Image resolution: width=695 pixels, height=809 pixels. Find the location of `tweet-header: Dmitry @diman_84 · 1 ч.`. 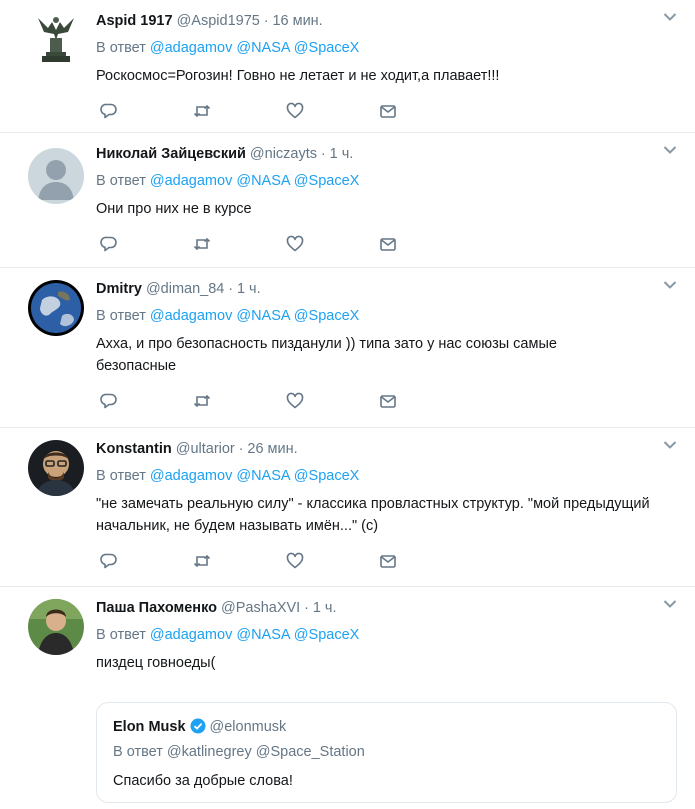

tweet-header: Dmitry @diman_84 · 1 ч. is located at coordinates (389, 288).